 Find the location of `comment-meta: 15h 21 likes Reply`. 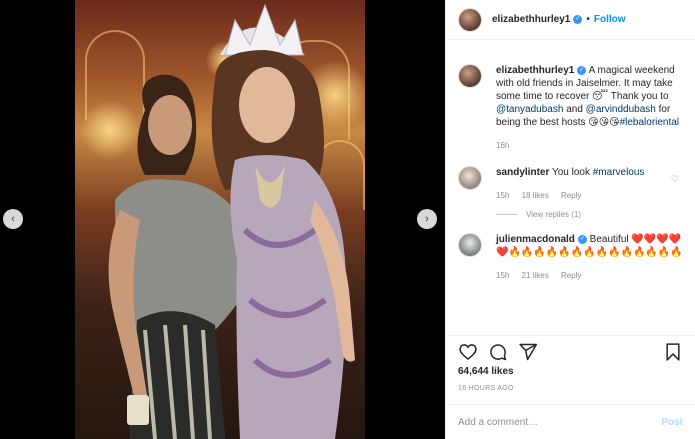

comment-meta: 15h 21 likes Reply is located at coordinates (589, 275).